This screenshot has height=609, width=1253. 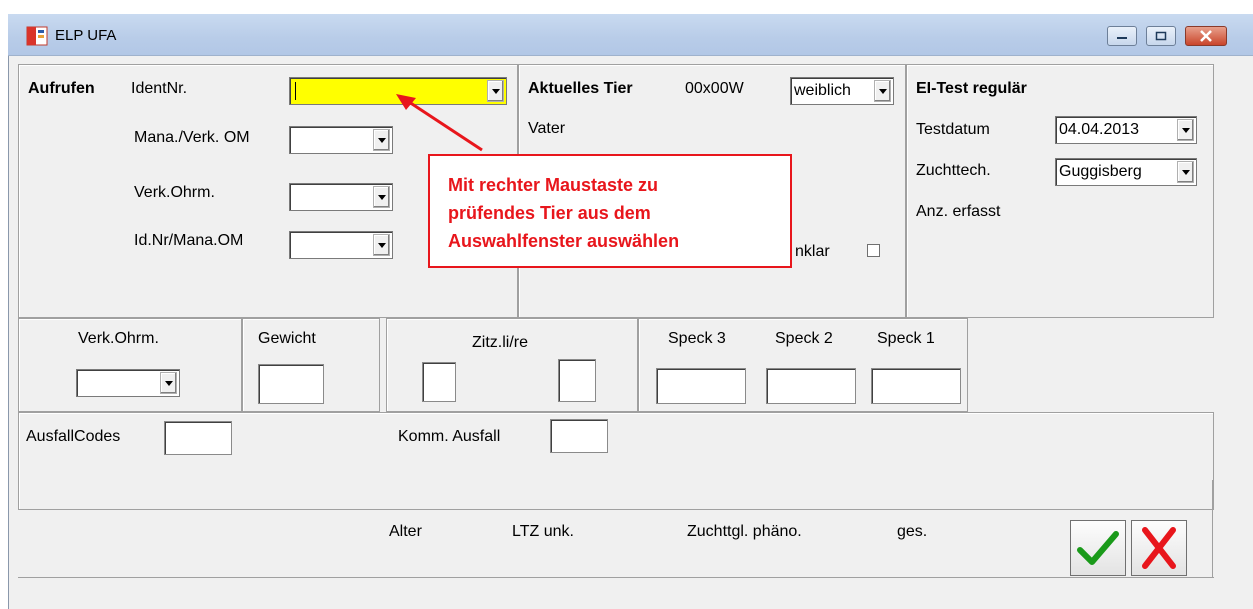 I want to click on close-button, so click(x=1206, y=36).